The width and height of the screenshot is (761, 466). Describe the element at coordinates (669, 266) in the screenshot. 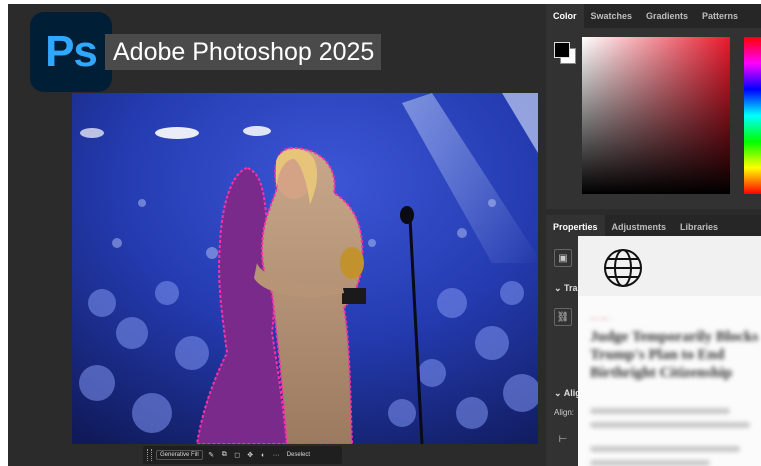

I see `overlay-header` at that location.